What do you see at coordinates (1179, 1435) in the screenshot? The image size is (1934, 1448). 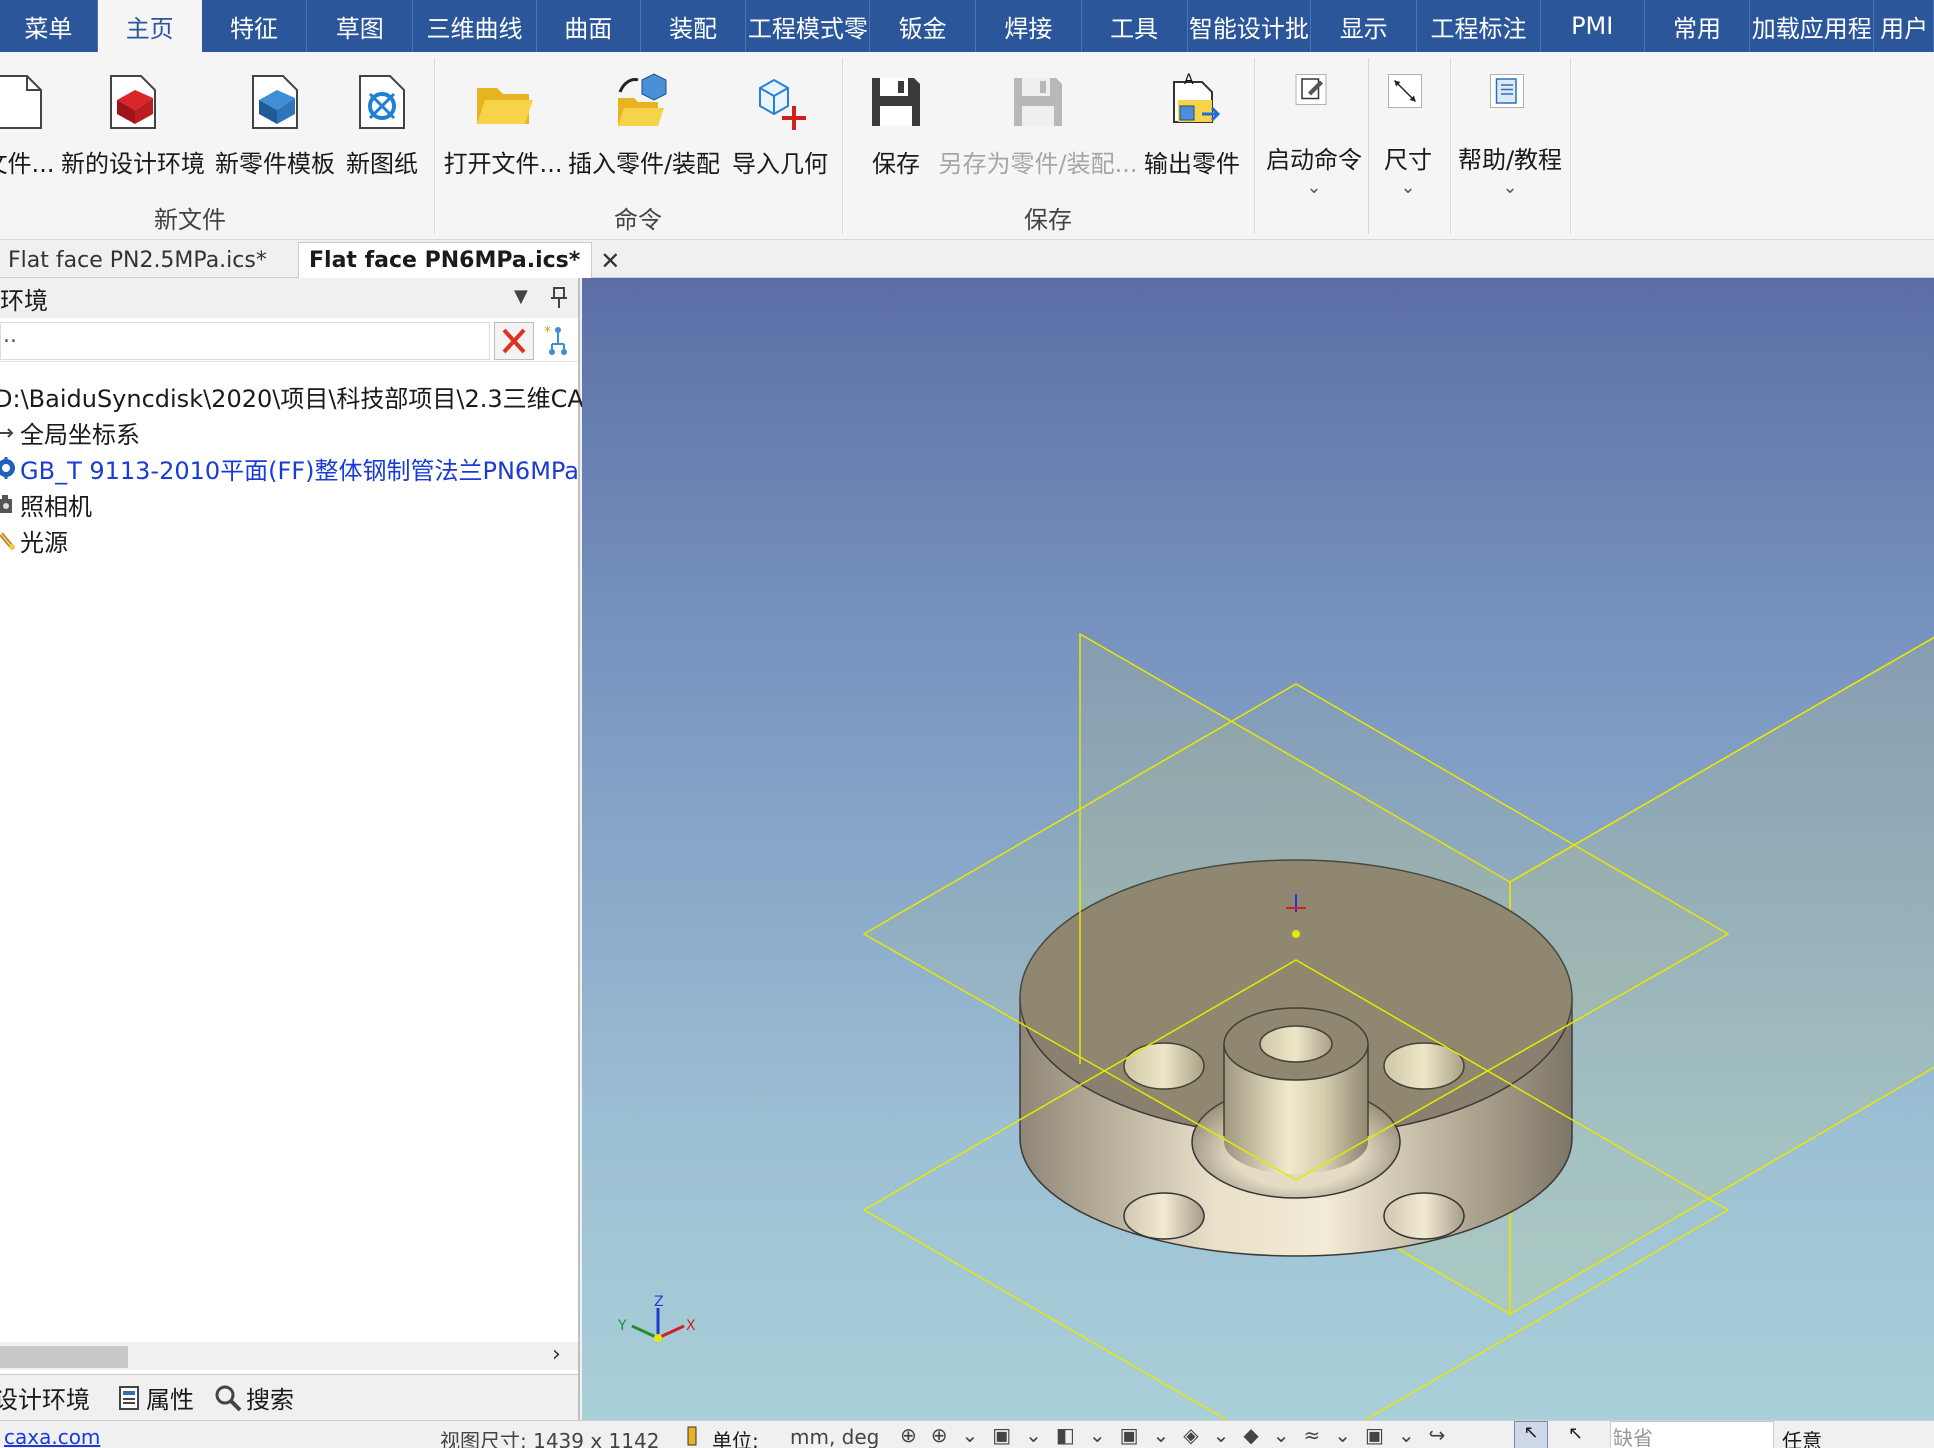 I see `view-toolbar-icons: ⊕⊕⌄▣⌄◧⌄▣⌄◈⌄◆⌄≈⌄▣⌄↪` at bounding box center [1179, 1435].